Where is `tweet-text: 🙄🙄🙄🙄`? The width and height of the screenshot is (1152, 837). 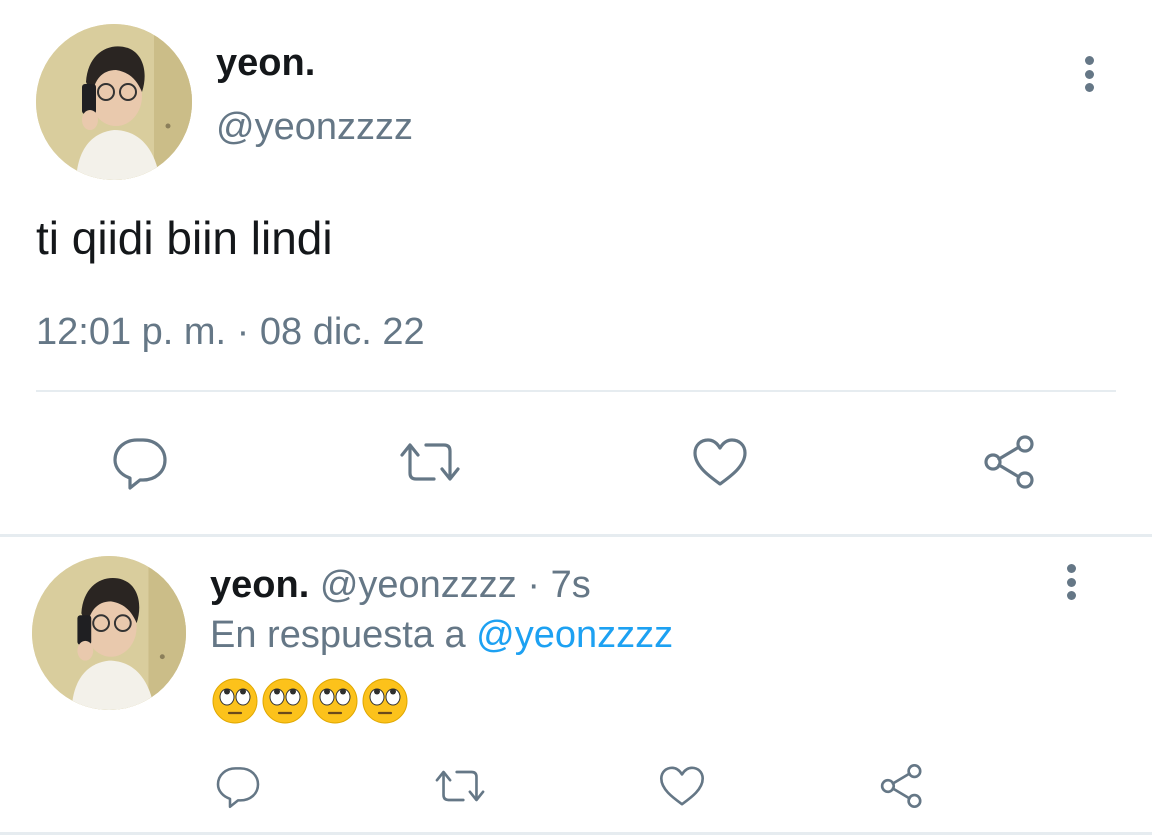 tweet-text: 🙄🙄🙄🙄 is located at coordinates (310, 701).